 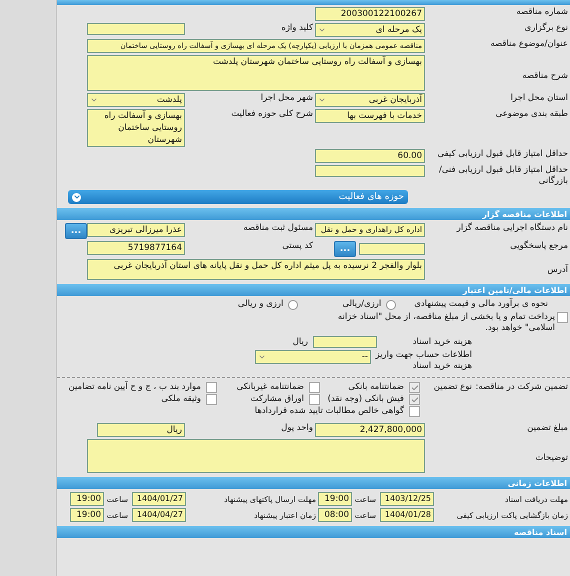 What do you see at coordinates (366, 399) in the screenshot?
I see `checkbox-label: فیش بانکی (وجه نقد)` at bounding box center [366, 399].